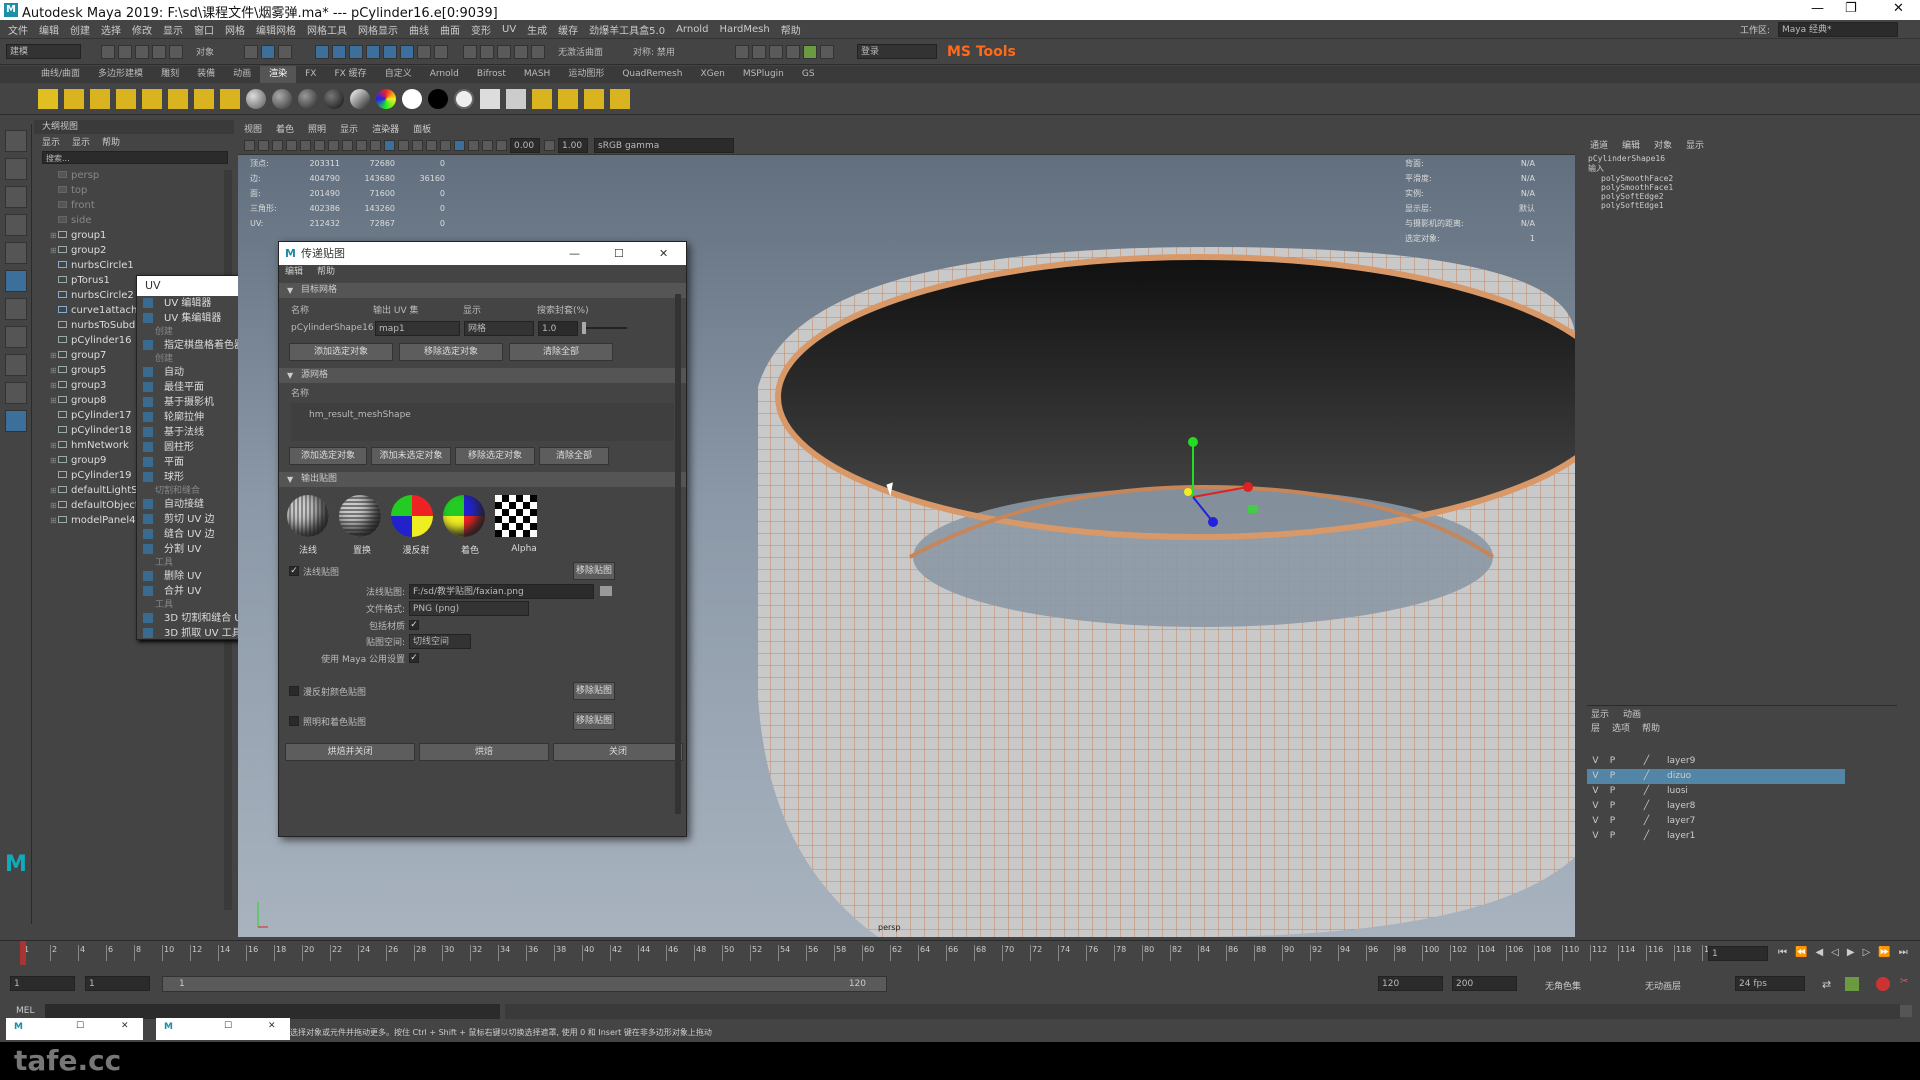  What do you see at coordinates (524, 984) in the screenshot?
I see `range-slider: 1 120` at bounding box center [524, 984].